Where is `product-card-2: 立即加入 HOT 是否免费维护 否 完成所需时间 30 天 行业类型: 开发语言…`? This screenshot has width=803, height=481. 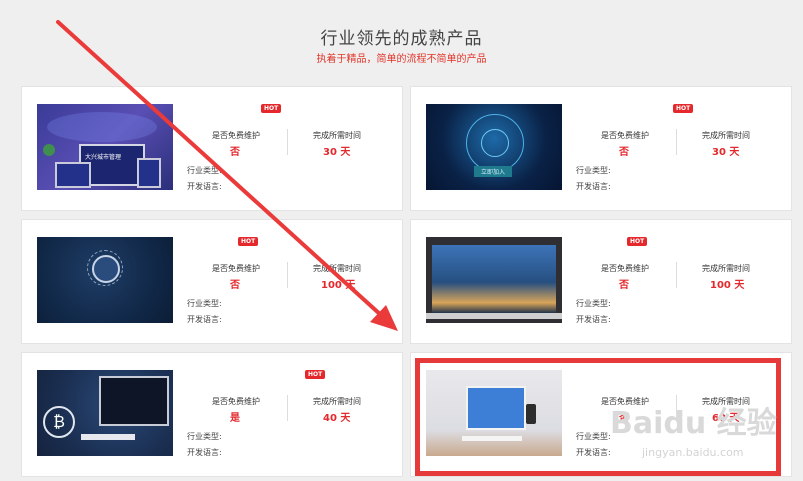
product-card-2: 立即加入 HOT 是否免费维护 否 完成所需时间 30 天 行业类型: 开发语言… is located at coordinates (601, 148).